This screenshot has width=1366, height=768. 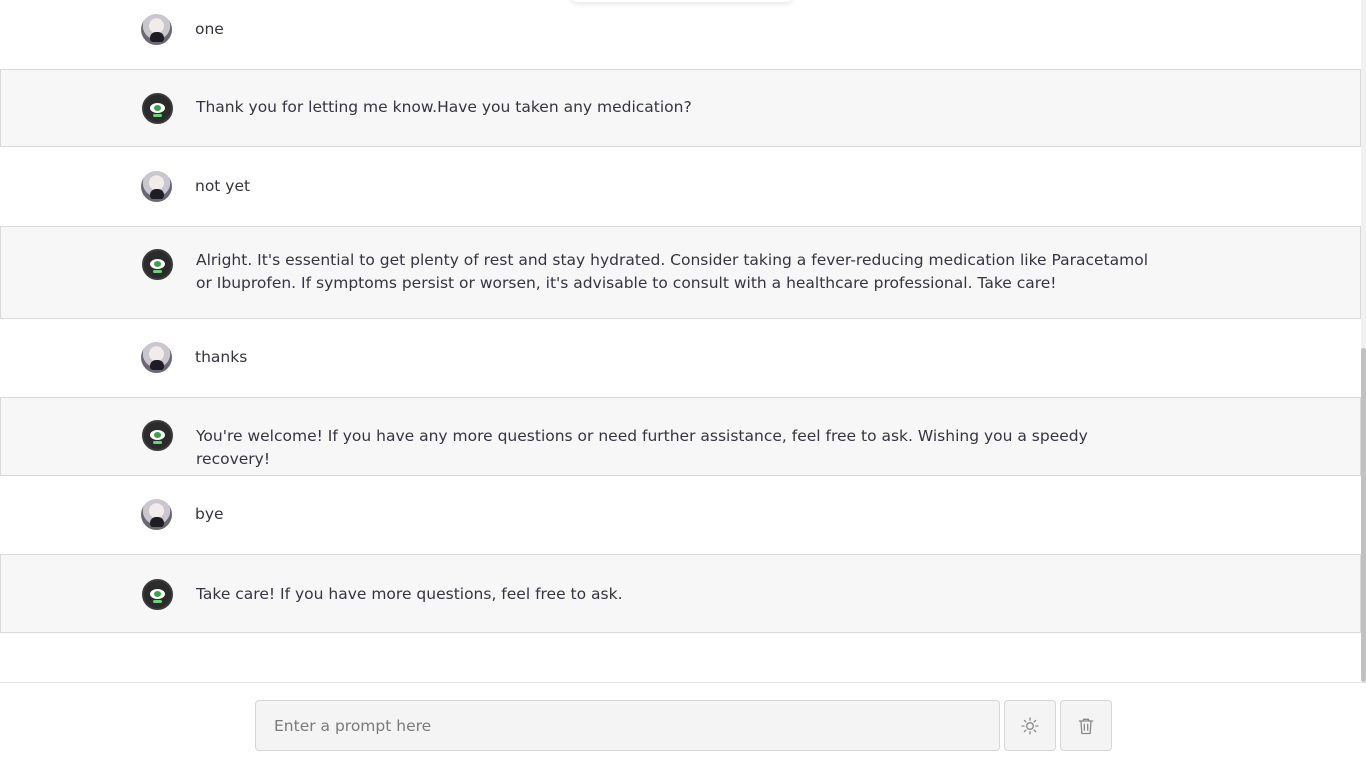 What do you see at coordinates (680, 358) in the screenshot?
I see `message-row-user: thanks` at bounding box center [680, 358].